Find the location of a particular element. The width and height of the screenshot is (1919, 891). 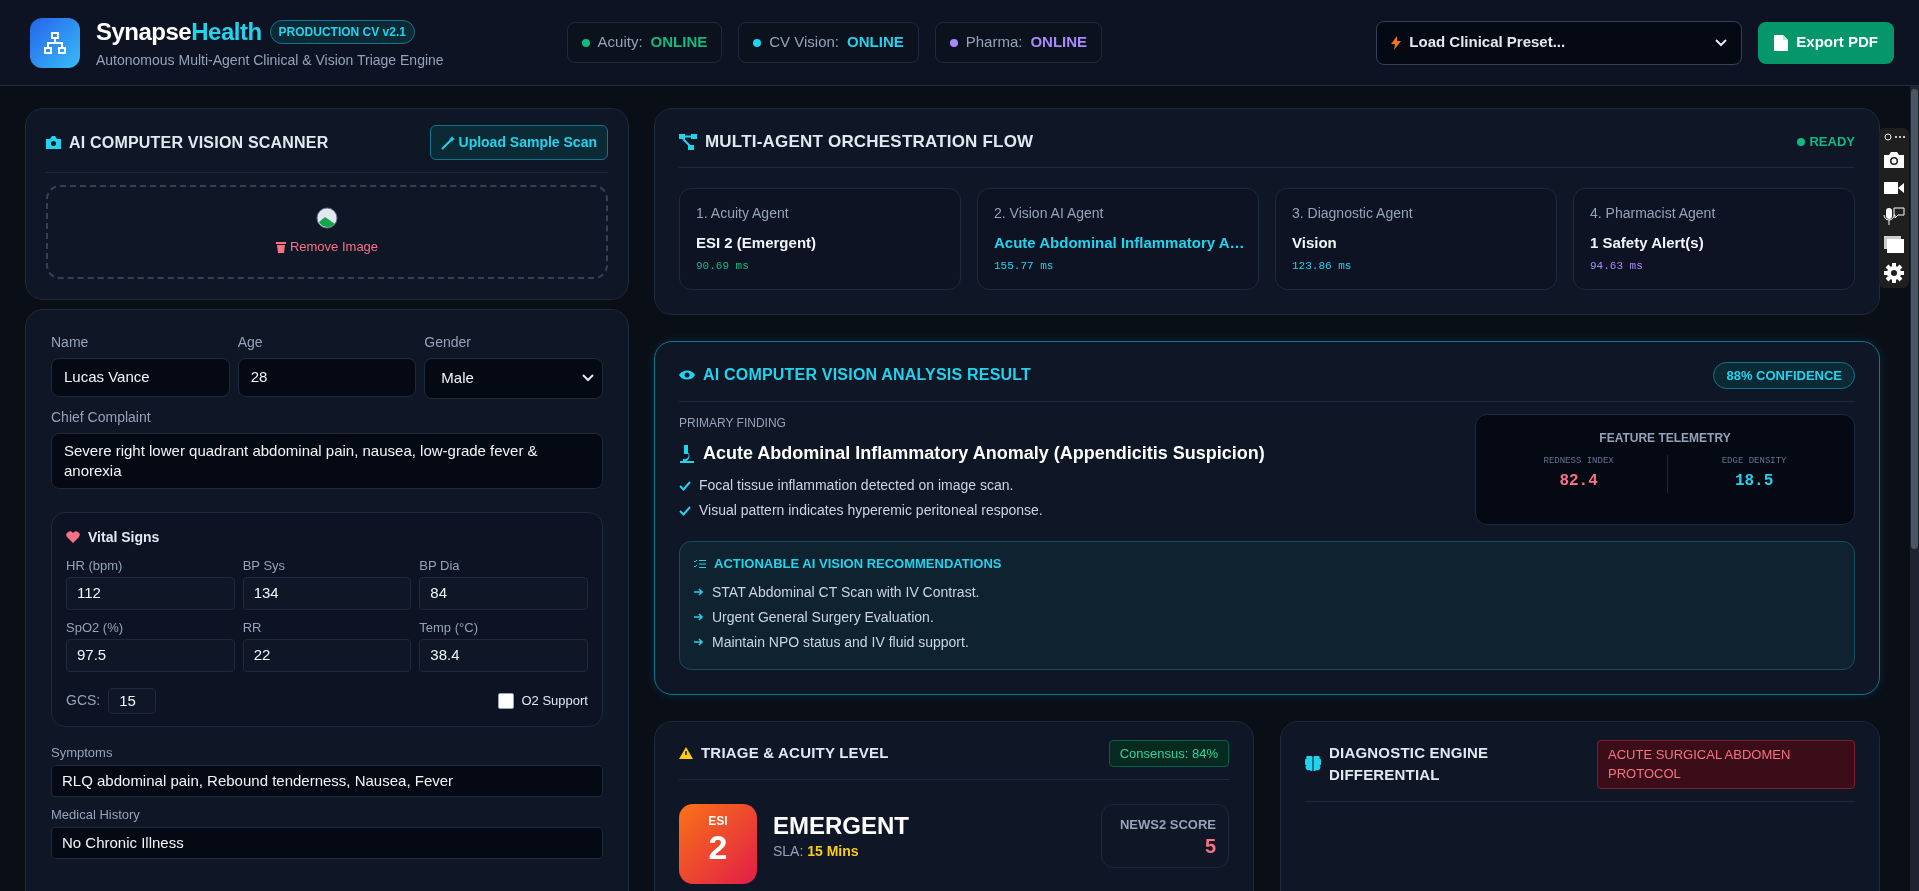

input-field: 22 is located at coordinates (327, 655).